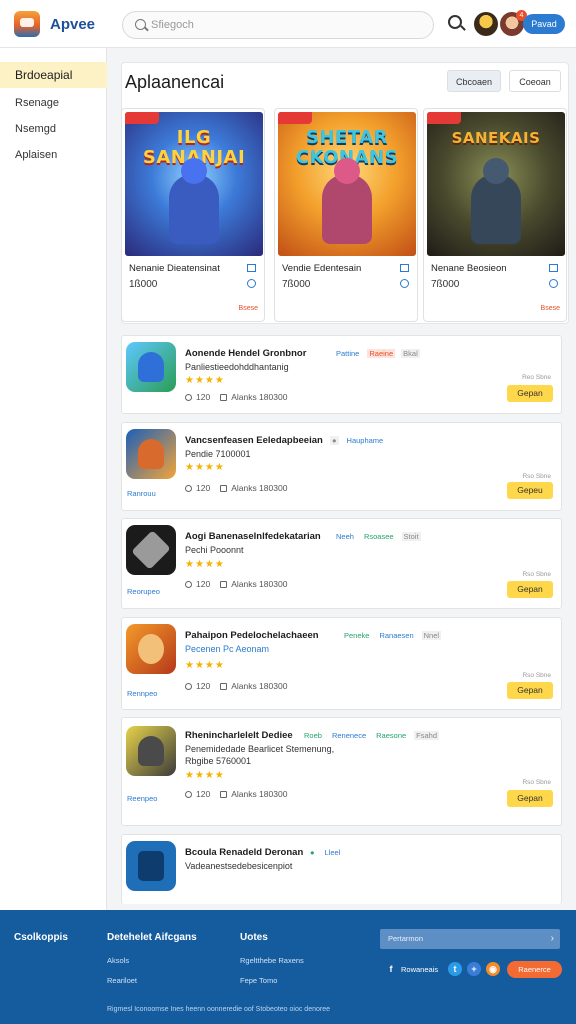 The width and height of the screenshot is (576, 1024). Describe the element at coordinates (141, 493) in the screenshot. I see `app-link: Ranrouu` at that location.